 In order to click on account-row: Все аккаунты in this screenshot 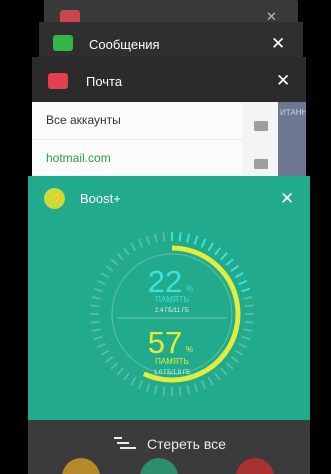, I will do `click(137, 121)`.